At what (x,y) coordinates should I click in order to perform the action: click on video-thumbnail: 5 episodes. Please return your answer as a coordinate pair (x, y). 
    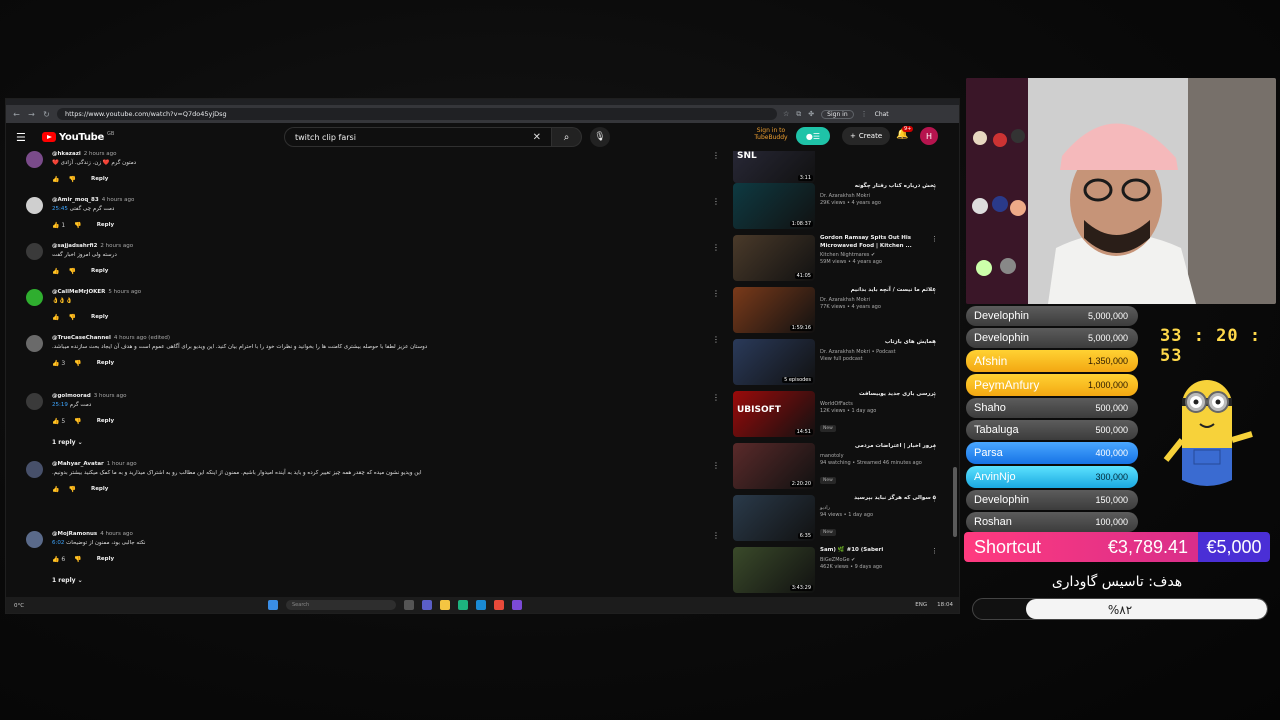
    Looking at the image, I should click on (774, 362).